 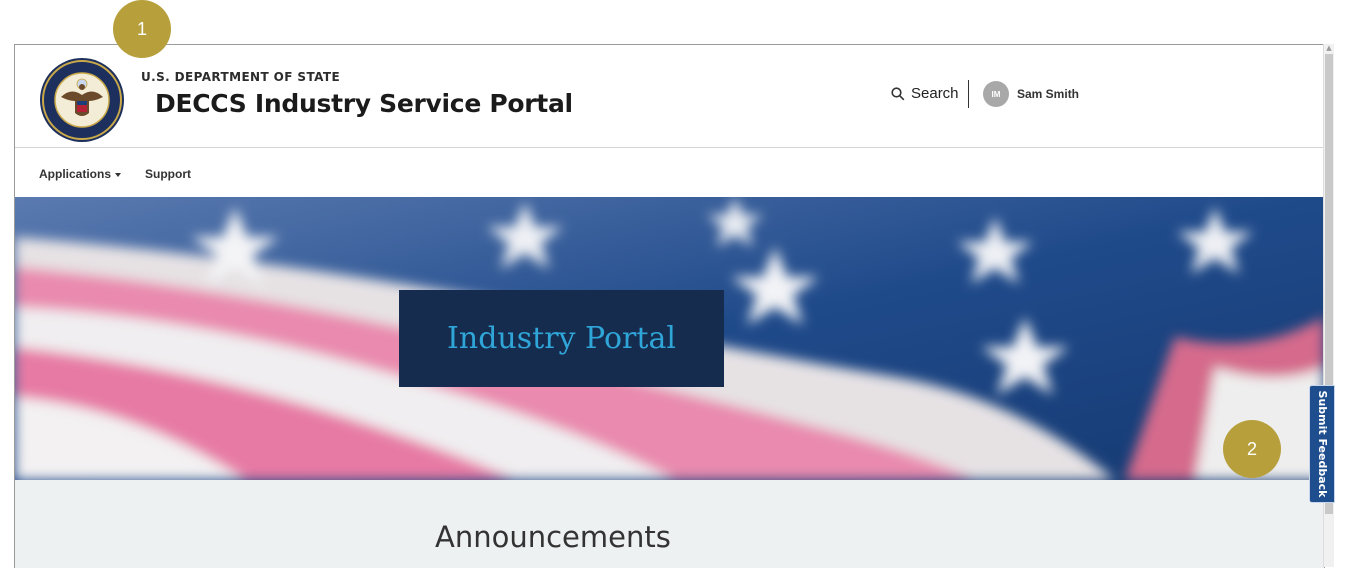 I want to click on avatar: IM, so click(x=996, y=94).